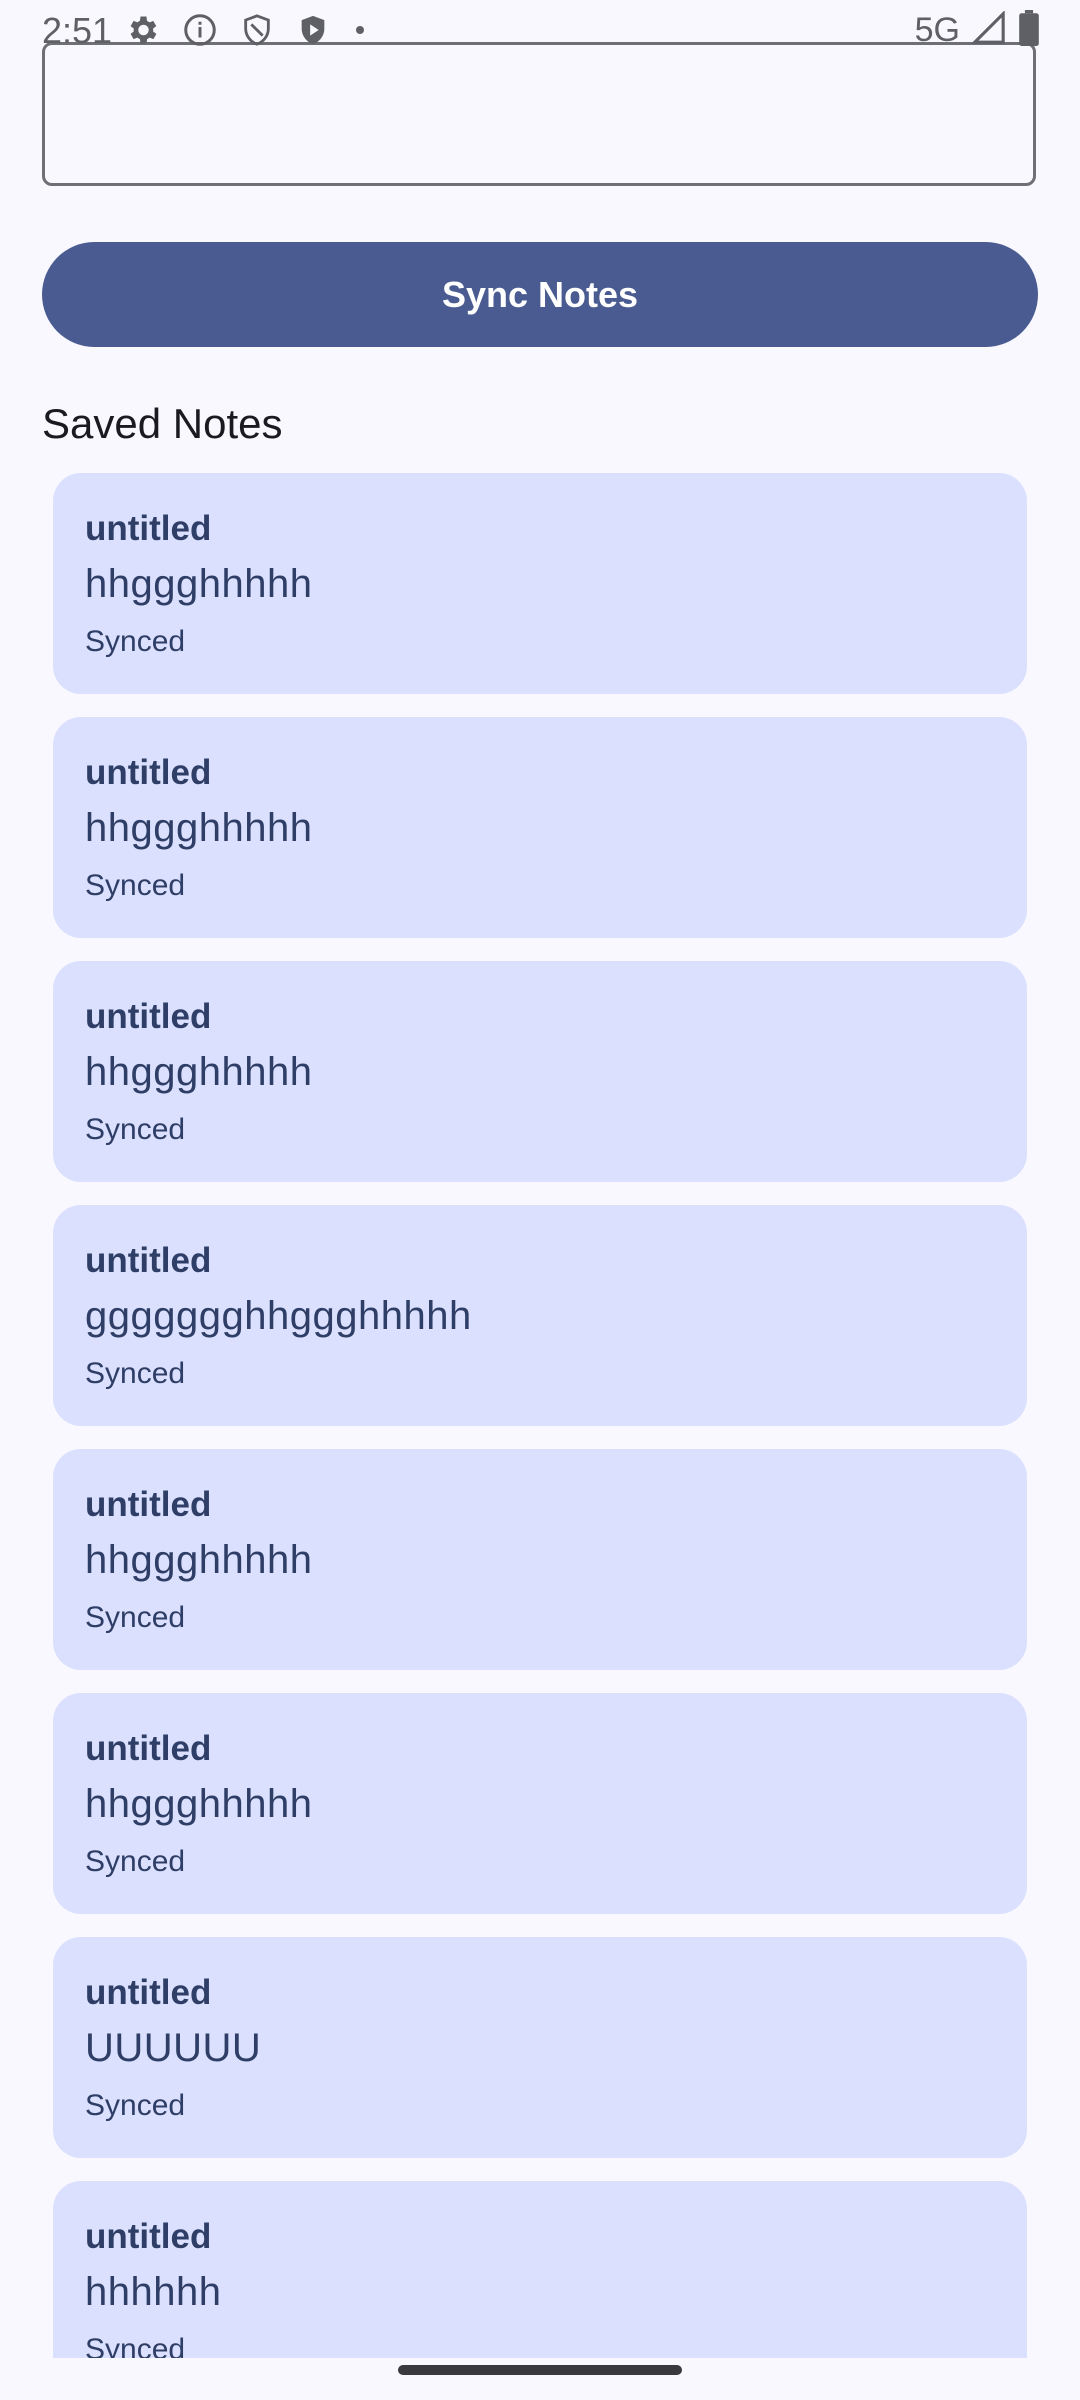 The width and height of the screenshot is (1080, 2400). I want to click on dot-icon, so click(360, 30).